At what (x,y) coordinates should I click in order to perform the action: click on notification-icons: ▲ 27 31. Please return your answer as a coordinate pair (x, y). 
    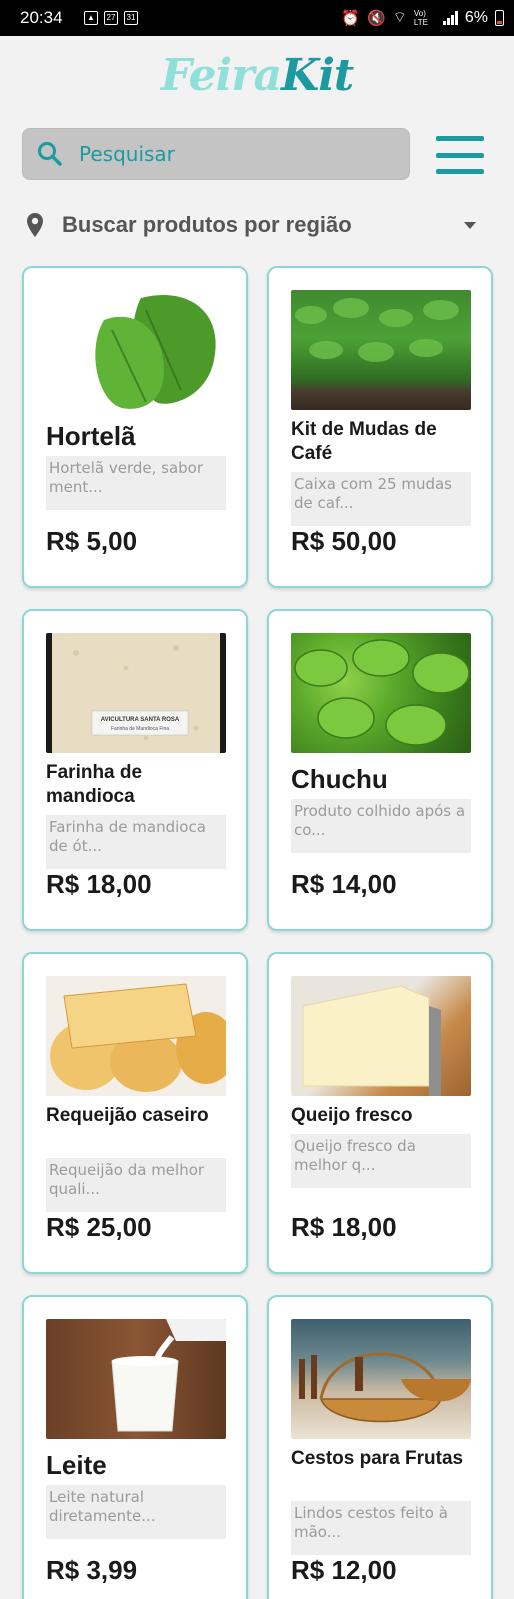
    Looking at the image, I should click on (111, 18).